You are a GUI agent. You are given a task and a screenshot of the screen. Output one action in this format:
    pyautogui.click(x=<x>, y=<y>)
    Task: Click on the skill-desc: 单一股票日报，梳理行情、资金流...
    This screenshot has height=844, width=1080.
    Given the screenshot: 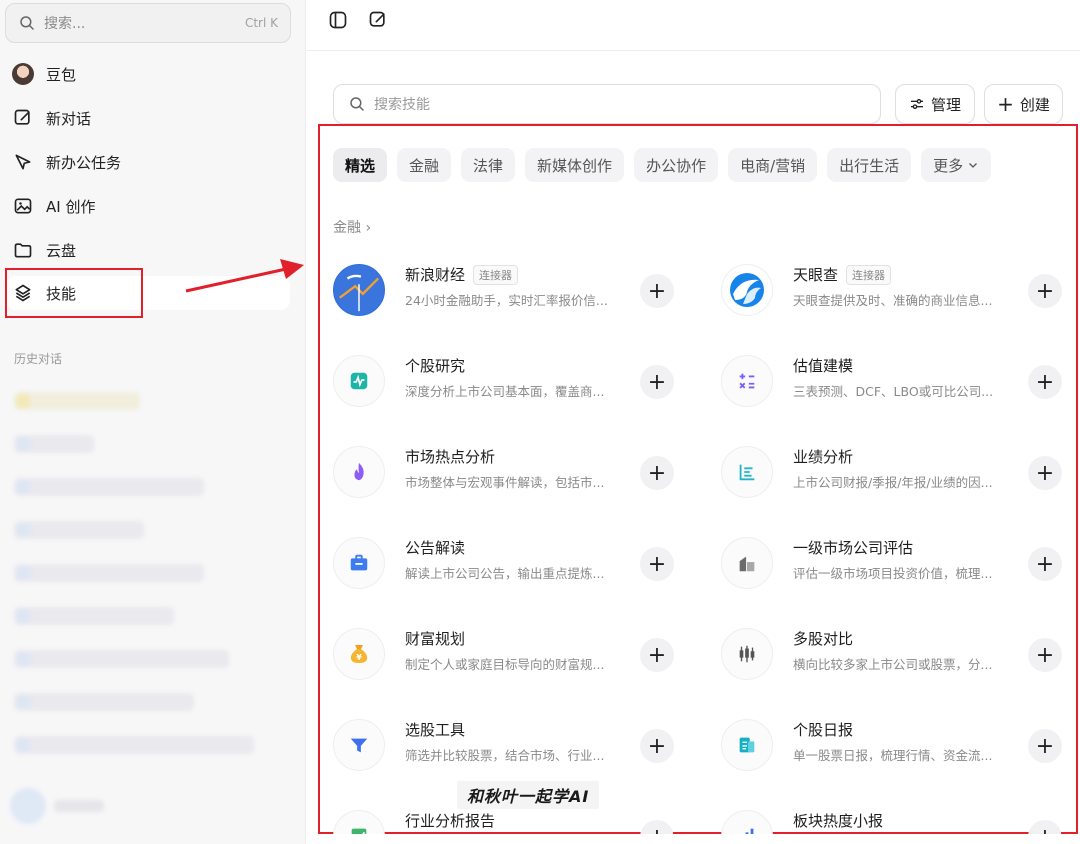 What is the action you would take?
    pyautogui.click(x=893, y=755)
    